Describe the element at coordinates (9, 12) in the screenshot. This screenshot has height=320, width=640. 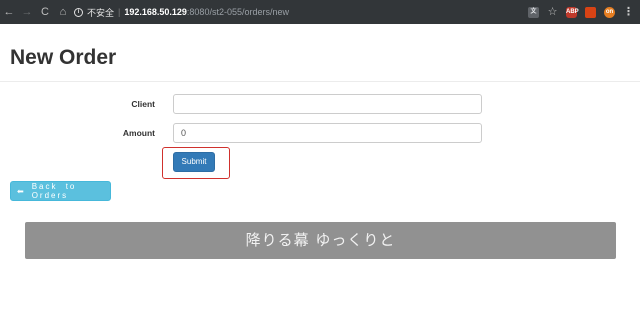
I see `back-arrow-icon: ←` at that location.